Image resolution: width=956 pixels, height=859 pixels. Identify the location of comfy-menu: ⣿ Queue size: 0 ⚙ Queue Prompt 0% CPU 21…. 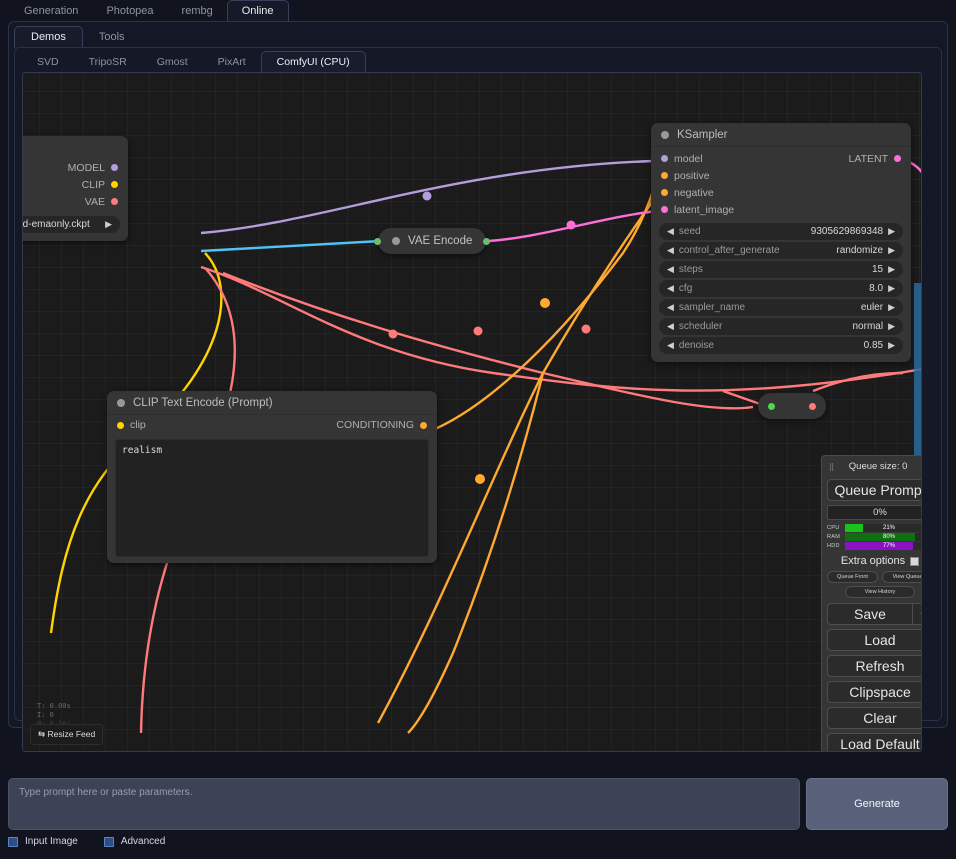
(871, 603).